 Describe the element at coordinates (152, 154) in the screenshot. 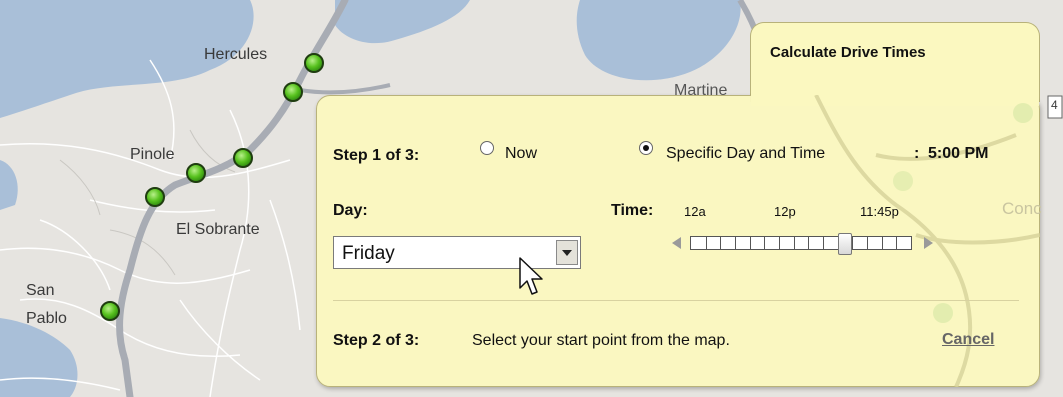

I see `map-label-pinole: Pinole` at that location.